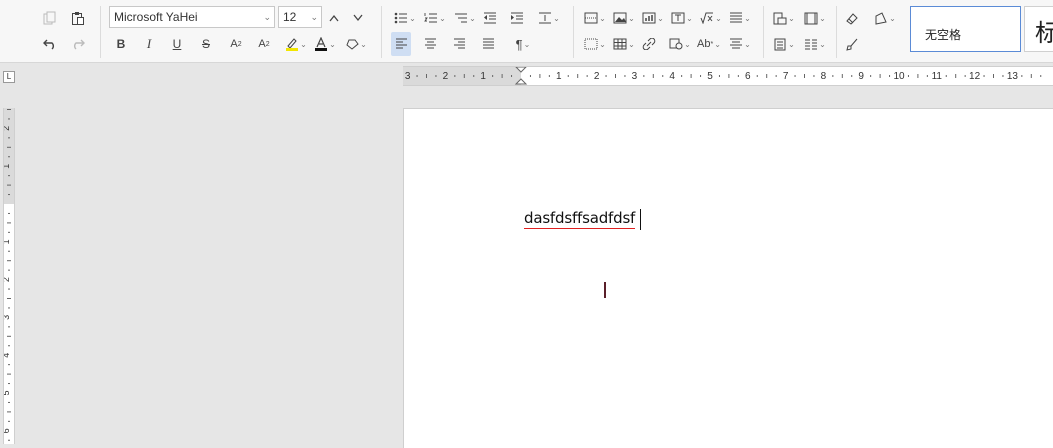 This screenshot has height=448, width=1053. What do you see at coordinates (824, 76) in the screenshot?
I see `ruler-label: 8` at bounding box center [824, 76].